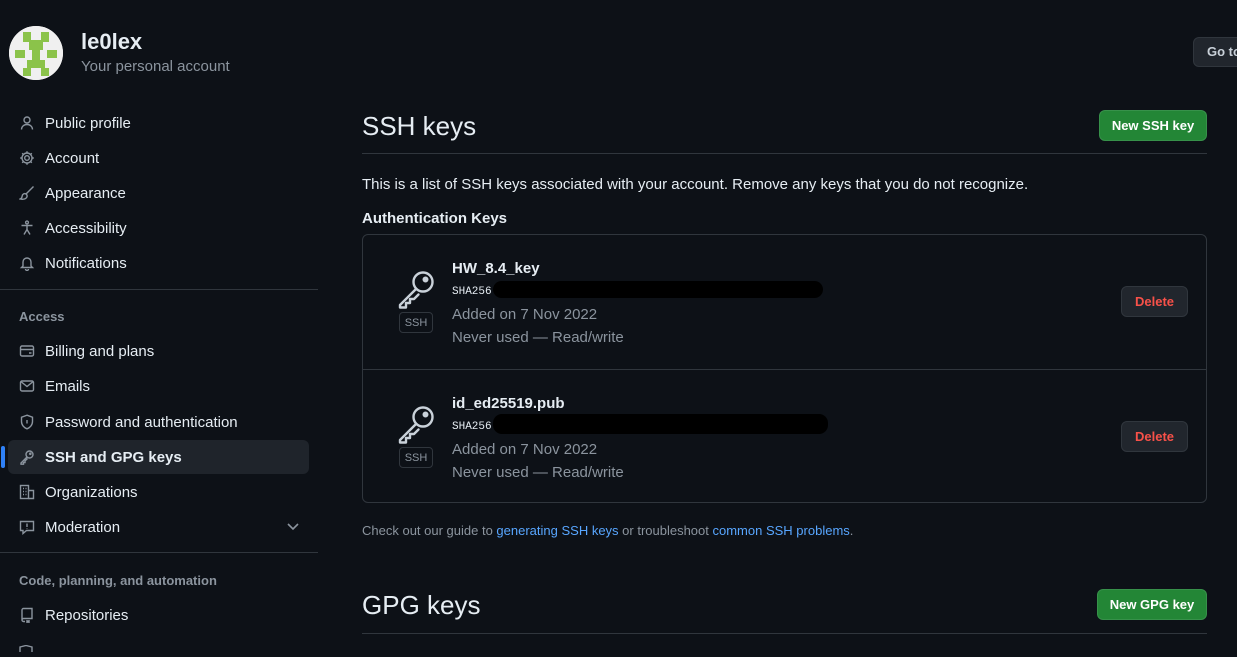 This screenshot has width=1237, height=657. Describe the element at coordinates (27, 158) in the screenshot. I see `gear-icon` at that location.